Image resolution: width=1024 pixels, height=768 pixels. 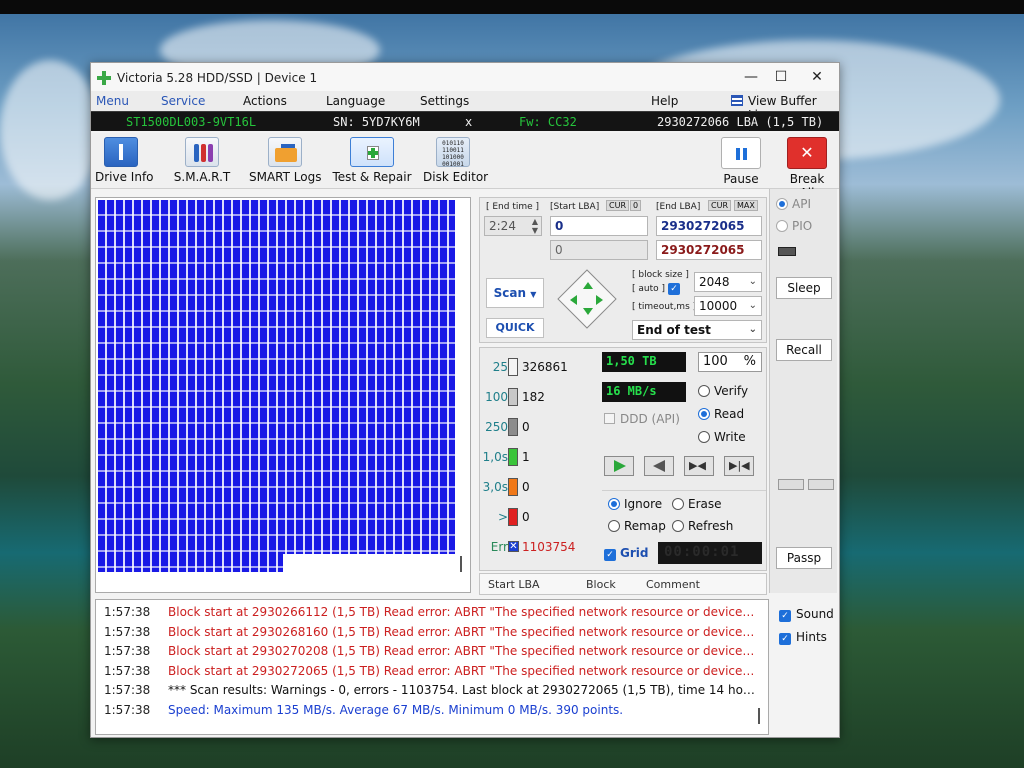 I want to click on start-zero-badge: 0, so click(x=636, y=205).